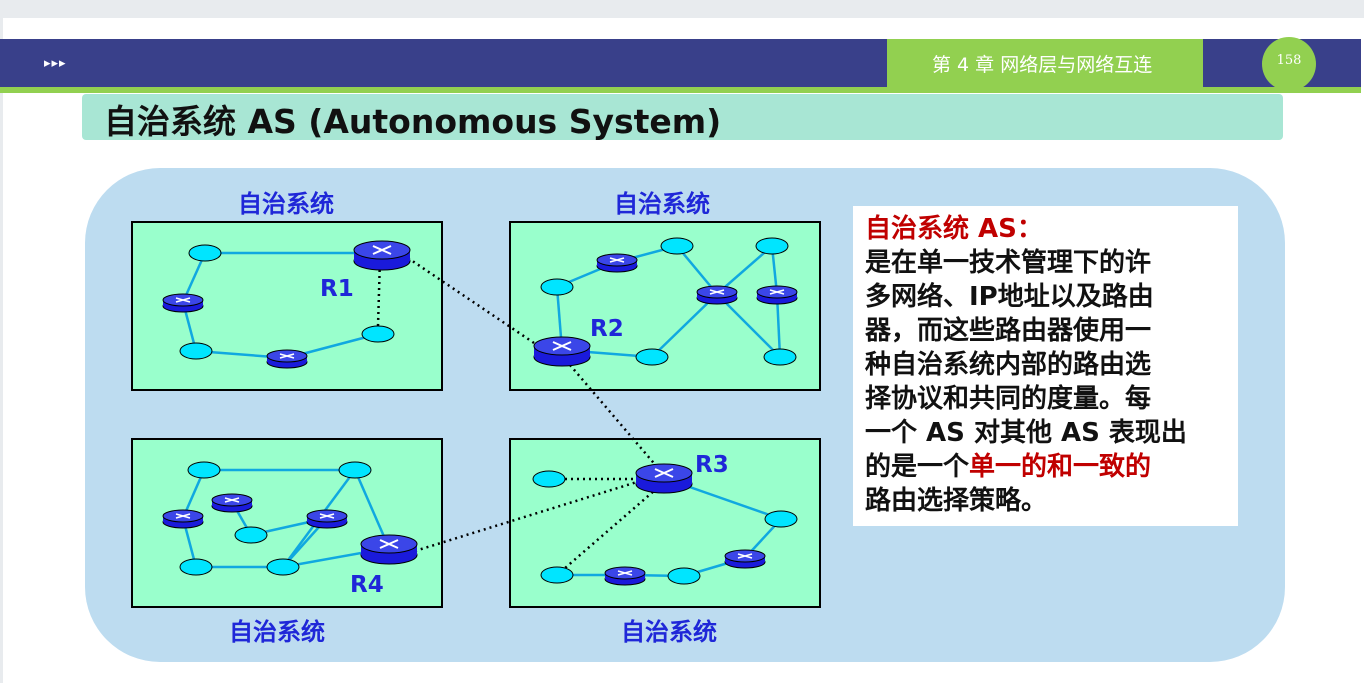  I want to click on router-label-r3: R3, so click(712, 465).